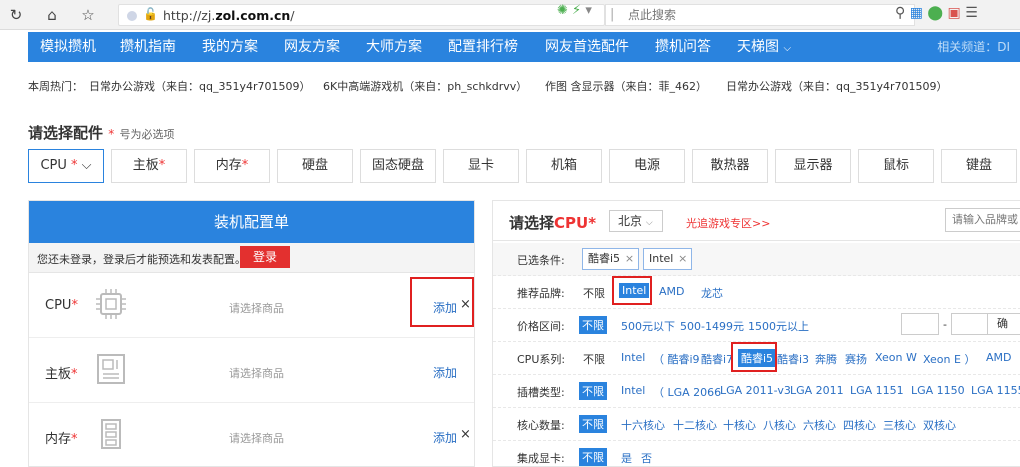 Image resolution: width=1020 pixels, height=467 pixels. Describe the element at coordinates (66, 166) in the screenshot. I see `tab-cpu: CPU * ⌵` at that location.